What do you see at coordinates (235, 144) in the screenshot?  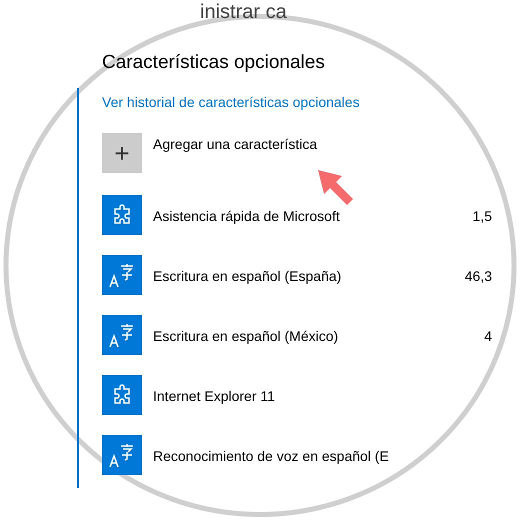 I see `add-feature-label: Agregar una característica` at bounding box center [235, 144].